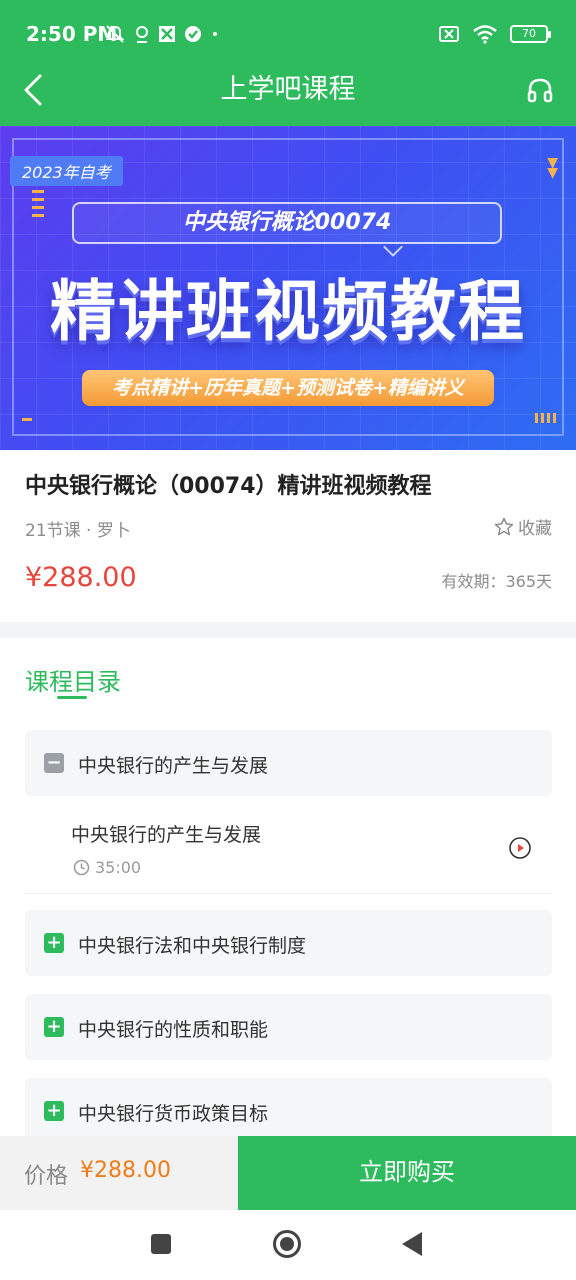 The height and width of the screenshot is (1280, 576). I want to click on chapter-label: 中央银行货币政策目标, so click(173, 1114).